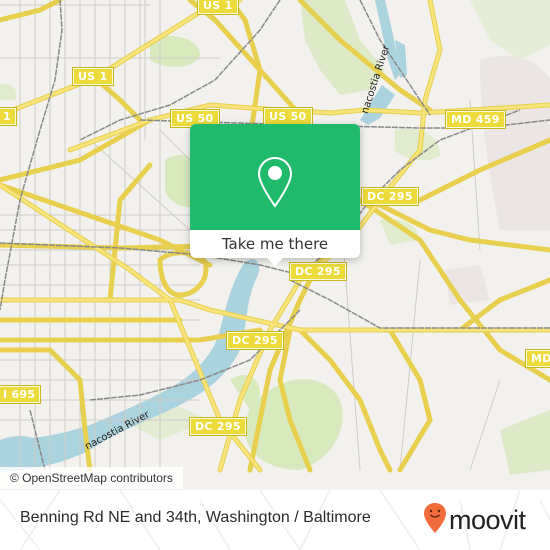 This screenshot has height=550, width=550. Describe the element at coordinates (21, 394) in the screenshot. I see `shield-i695: I 695` at that location.